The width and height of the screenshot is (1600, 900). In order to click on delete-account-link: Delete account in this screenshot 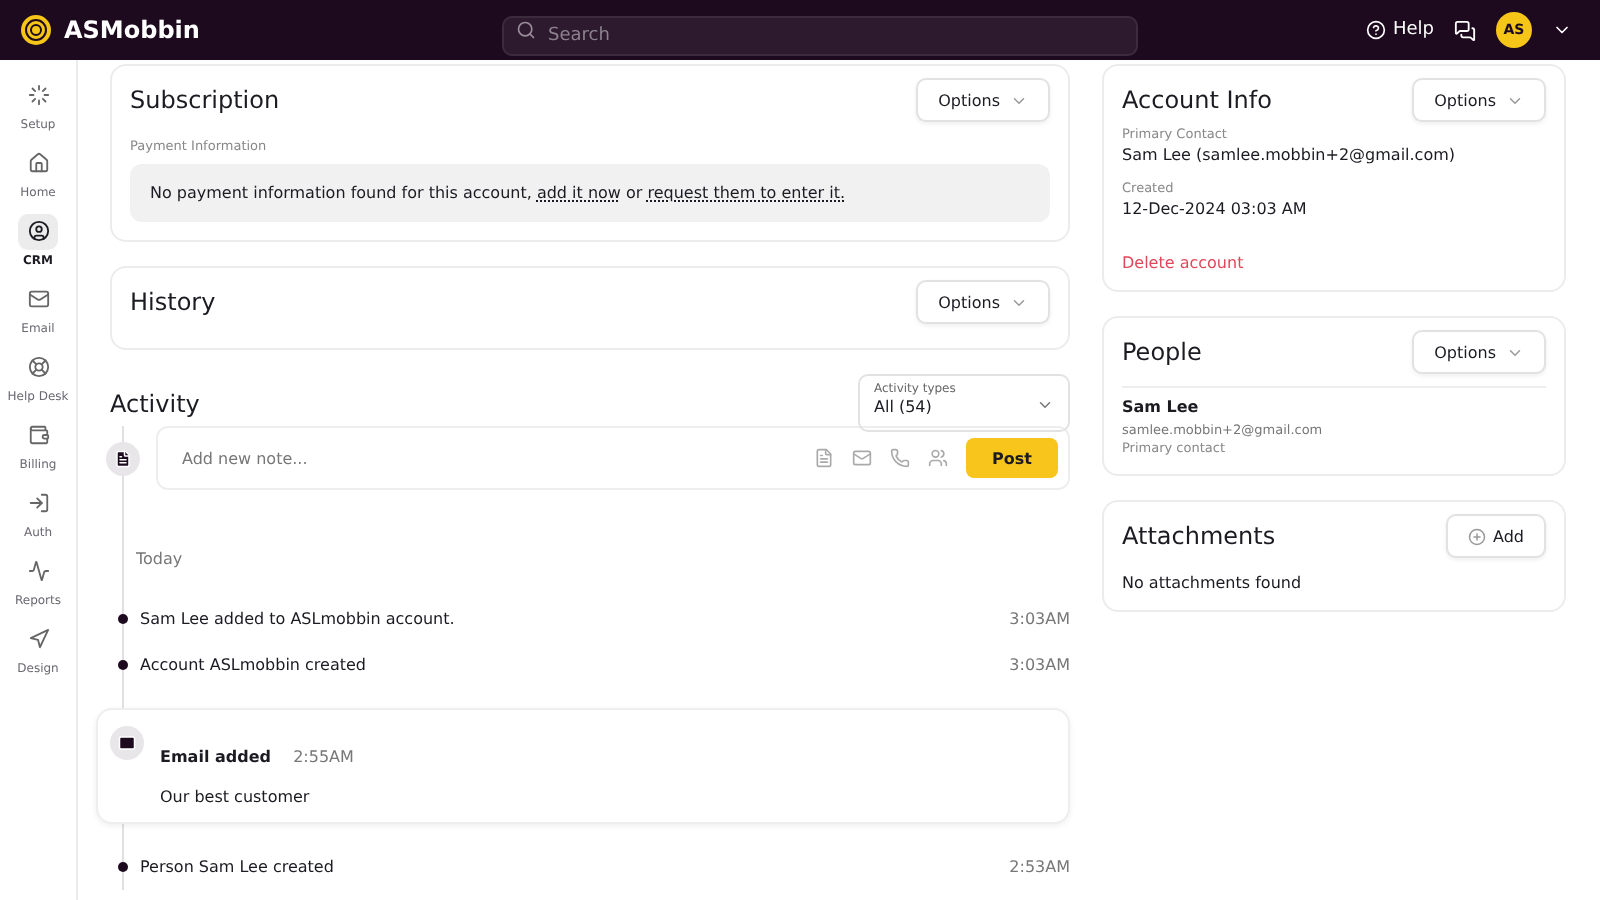, I will do `click(1334, 263)`.